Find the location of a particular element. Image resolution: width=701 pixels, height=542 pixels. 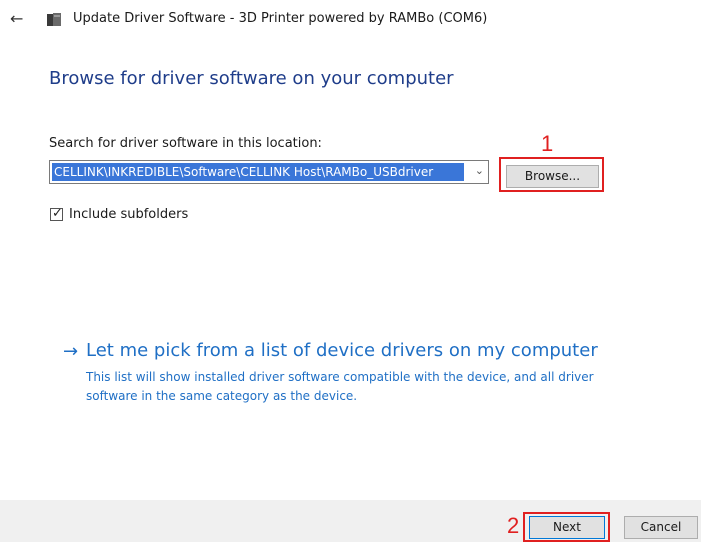

checkmark-icon: ✓ is located at coordinates (57, 213).